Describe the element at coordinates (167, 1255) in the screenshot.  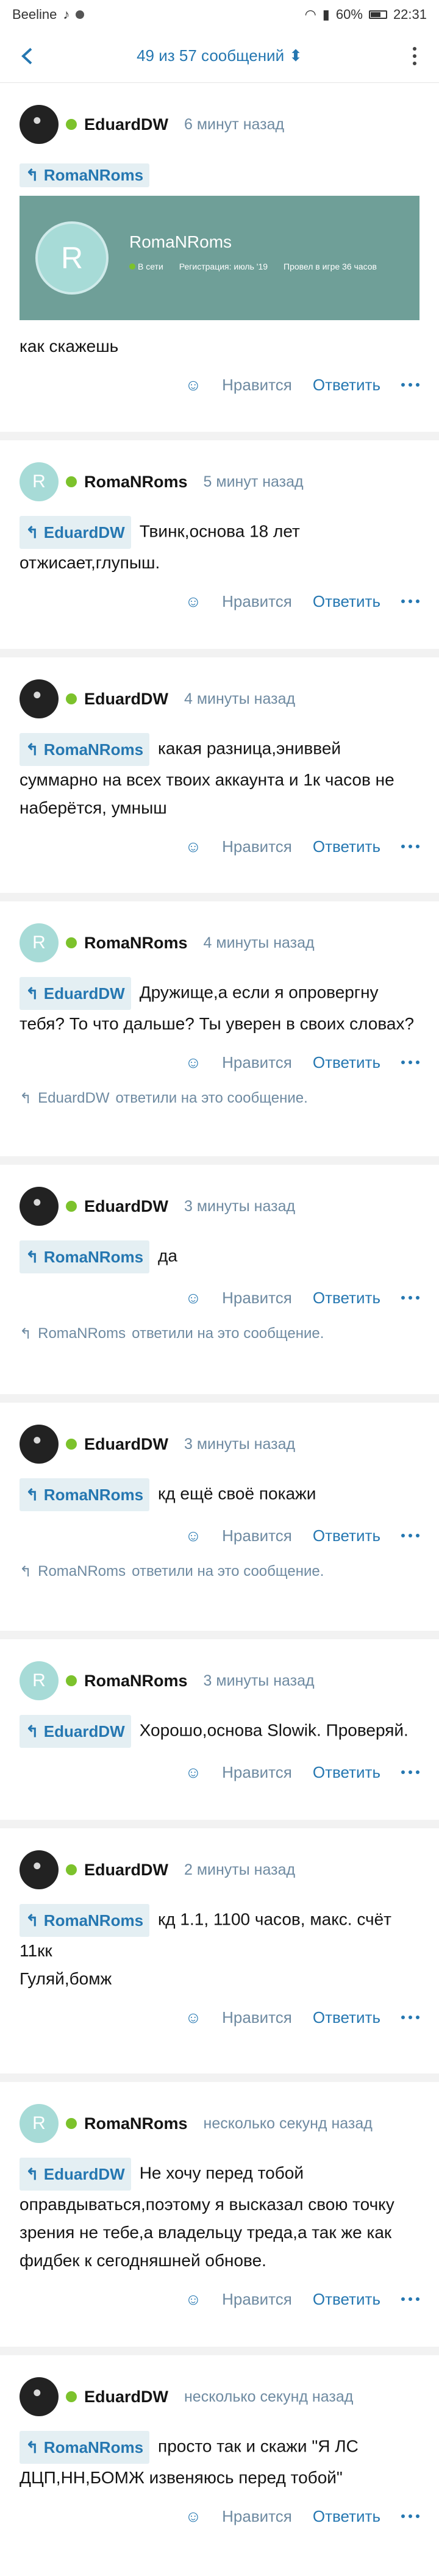
I see `post-text: да` at that location.